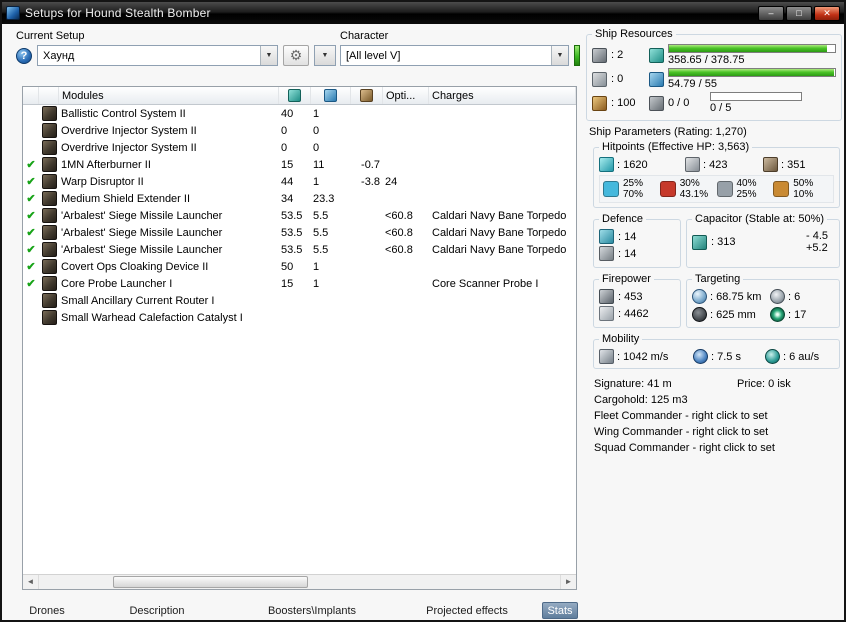 The image size is (846, 622). What do you see at coordinates (502, 95) in the screenshot?
I see `charges-column-header: Charges` at bounding box center [502, 95].